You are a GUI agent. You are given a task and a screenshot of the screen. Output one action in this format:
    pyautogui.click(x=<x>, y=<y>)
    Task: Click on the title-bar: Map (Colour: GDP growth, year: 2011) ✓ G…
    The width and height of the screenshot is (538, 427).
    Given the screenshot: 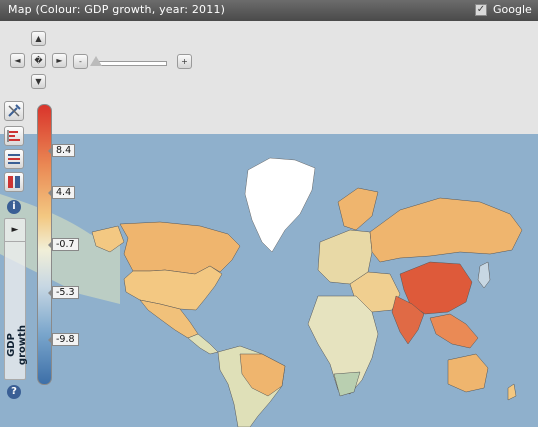 What is the action you would take?
    pyautogui.click(x=269, y=10)
    